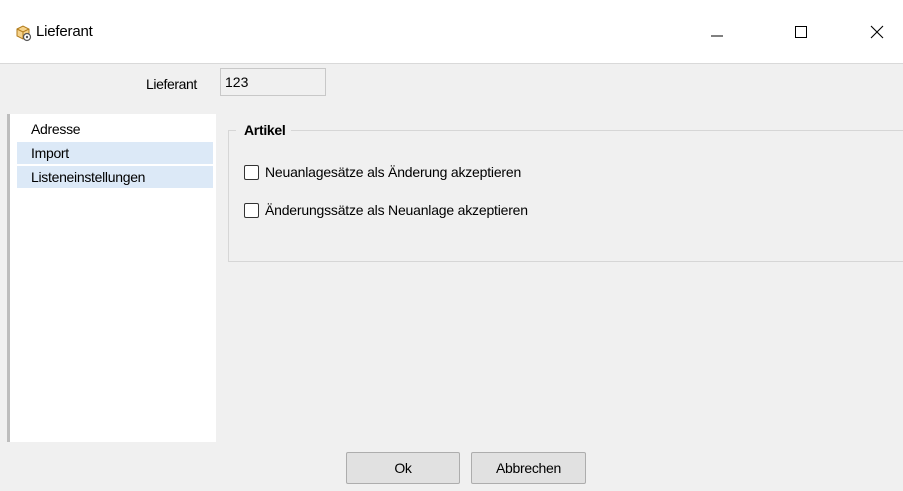 Image resolution: width=903 pixels, height=491 pixels. What do you see at coordinates (273, 82) in the screenshot?
I see `supplier-number-field: 123` at bounding box center [273, 82].